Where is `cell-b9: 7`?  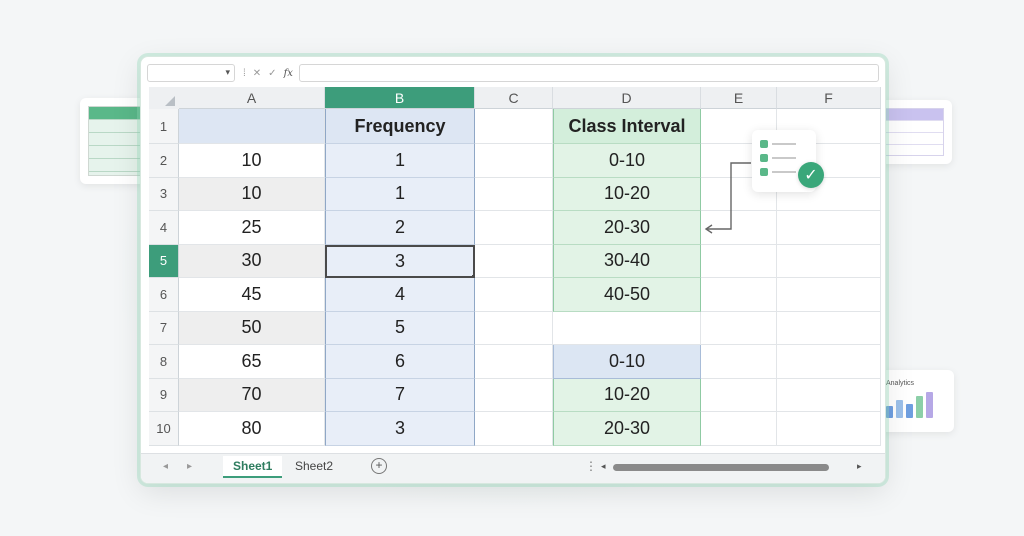 cell-b9: 7 is located at coordinates (400, 395).